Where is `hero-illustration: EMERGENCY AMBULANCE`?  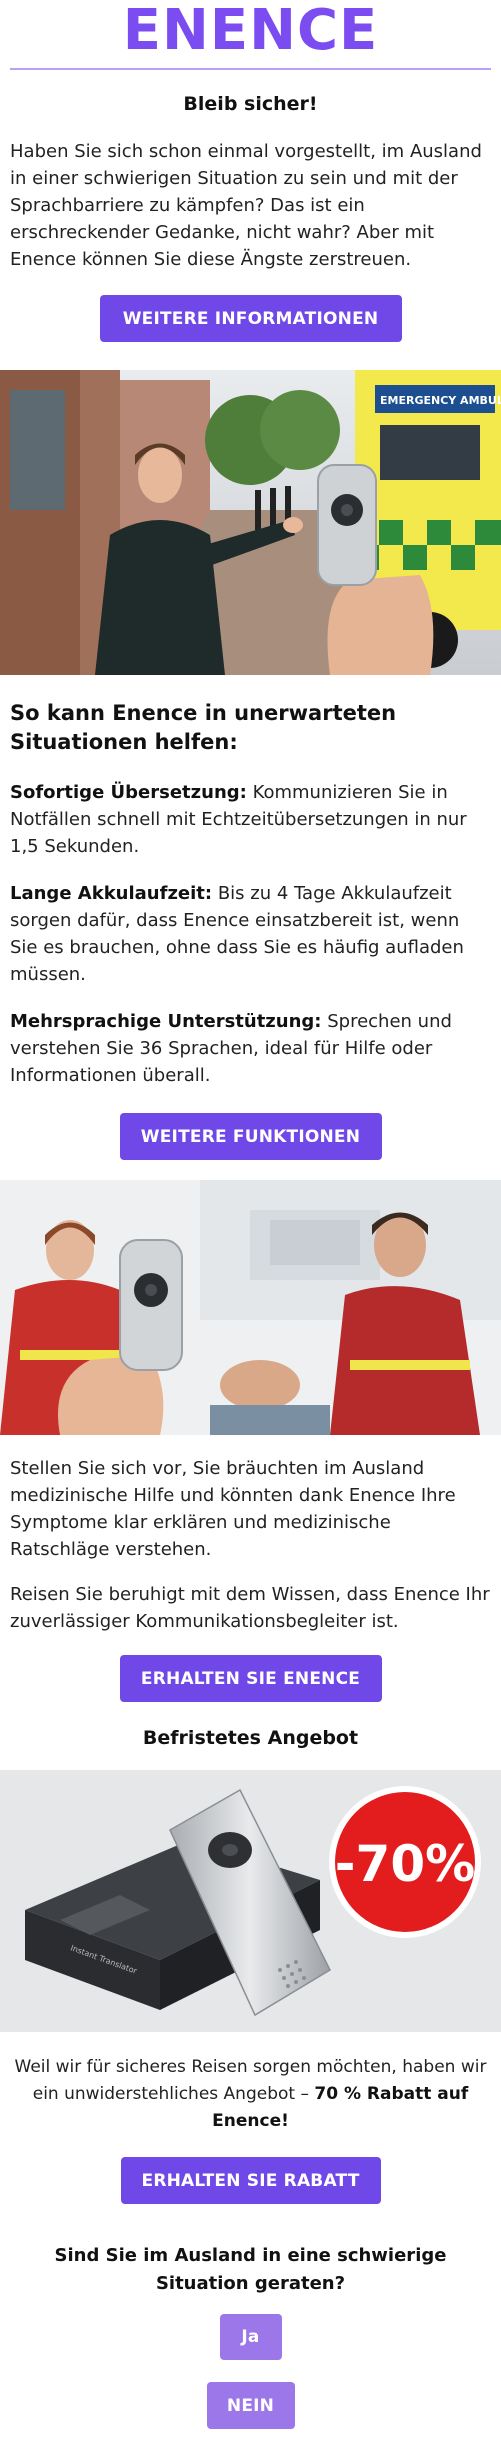 hero-illustration: EMERGENCY AMBULANCE is located at coordinates (250, 522).